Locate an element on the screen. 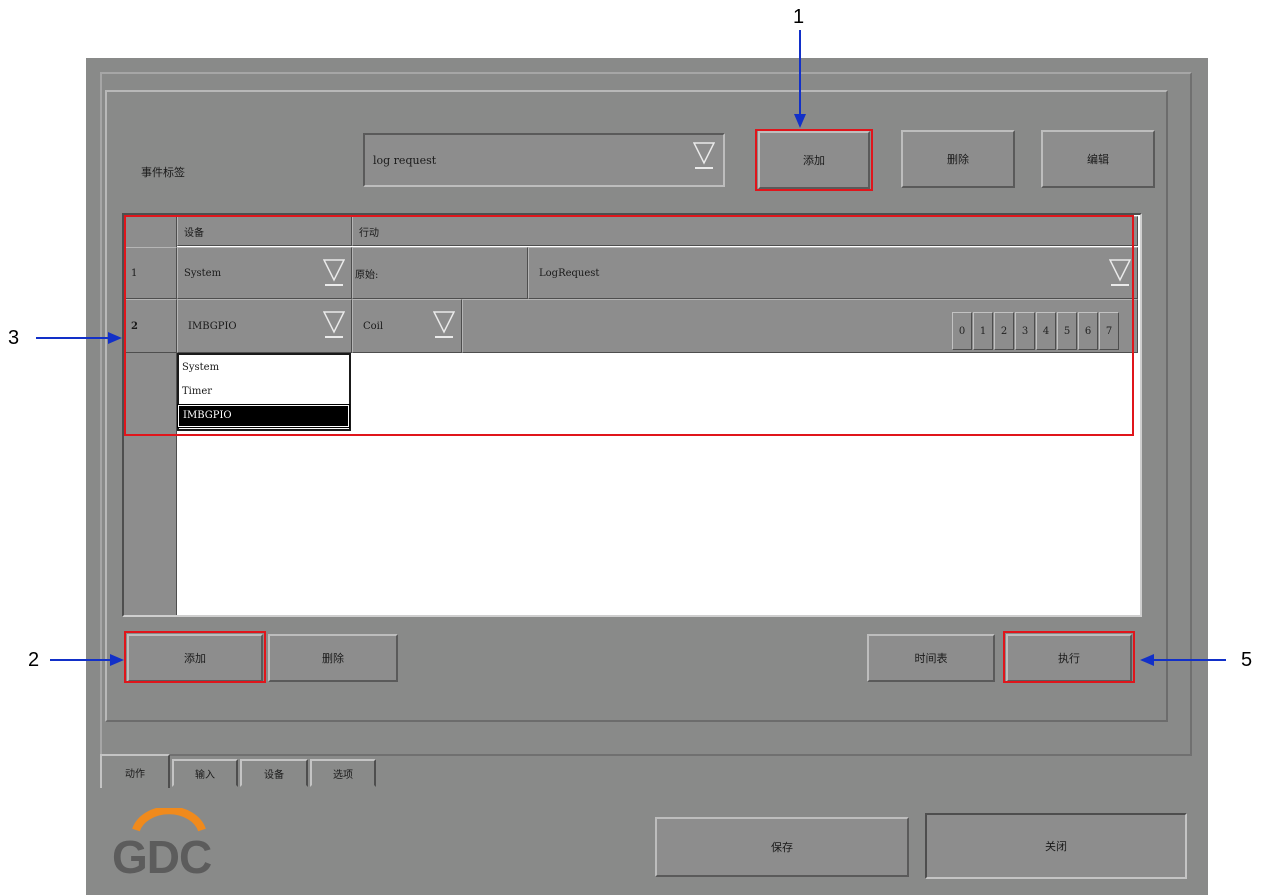 This screenshot has height=895, width=1266. gdc-logo: GDC is located at coordinates (170, 847).